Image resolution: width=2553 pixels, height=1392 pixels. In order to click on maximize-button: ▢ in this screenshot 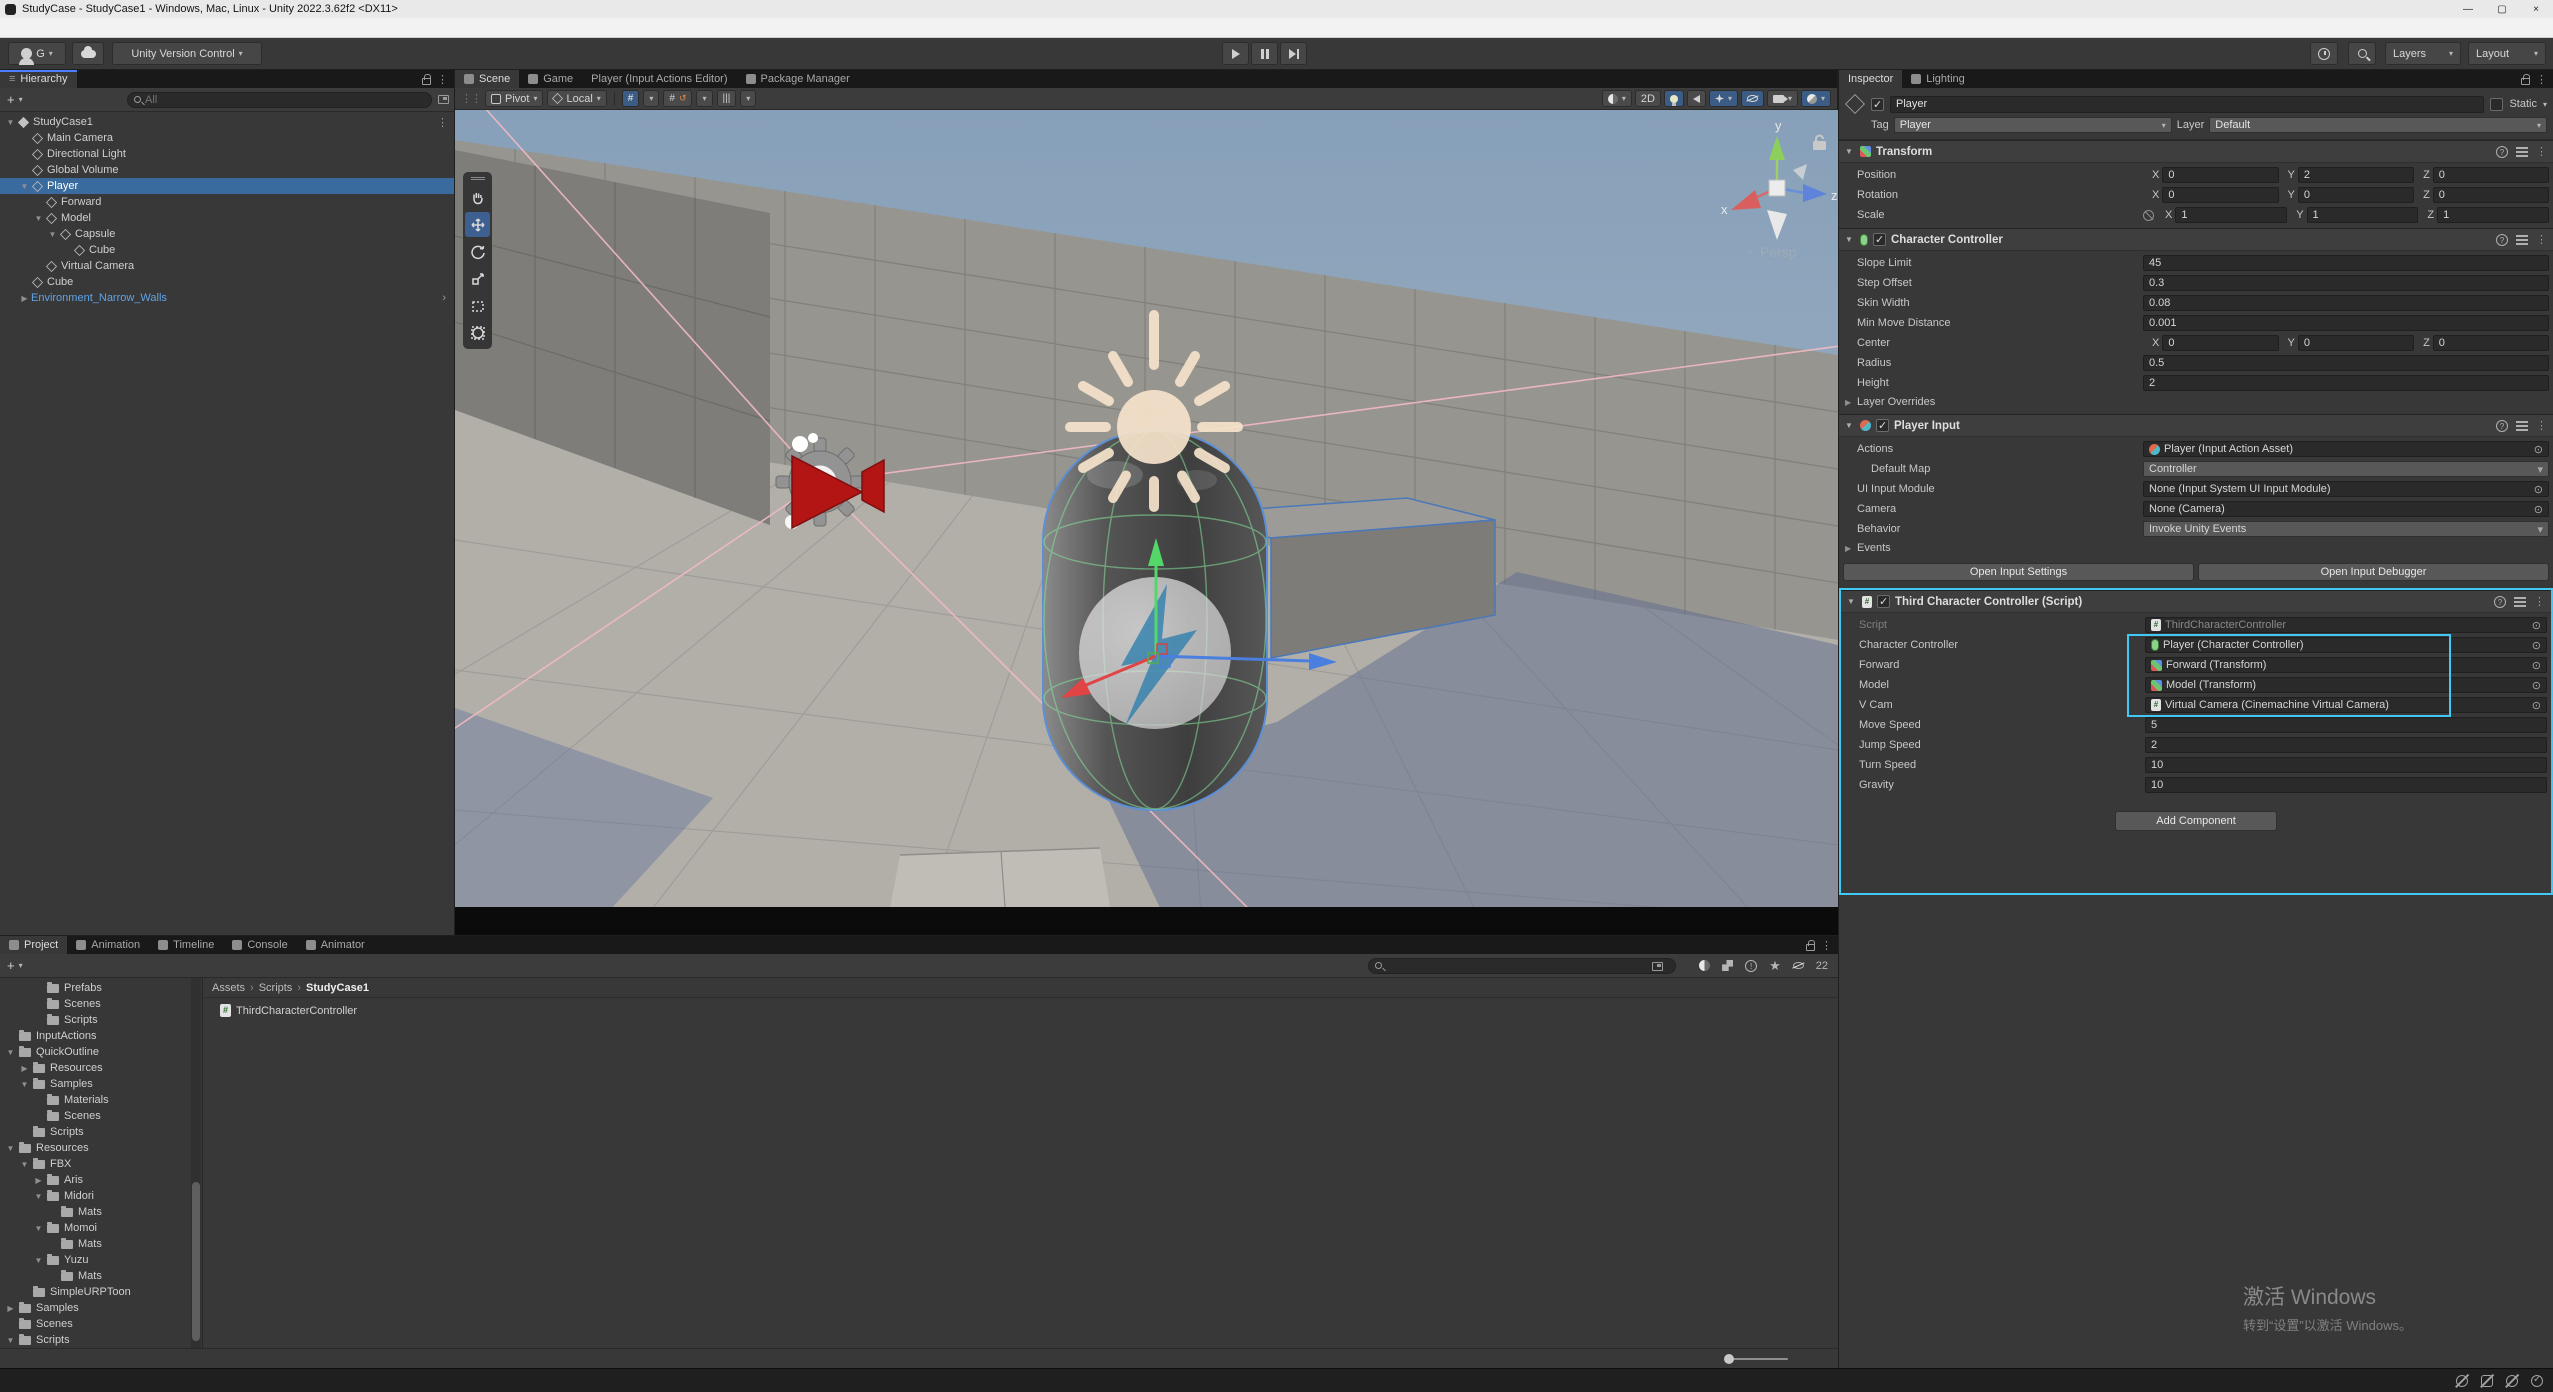, I will do `click(2502, 9)`.